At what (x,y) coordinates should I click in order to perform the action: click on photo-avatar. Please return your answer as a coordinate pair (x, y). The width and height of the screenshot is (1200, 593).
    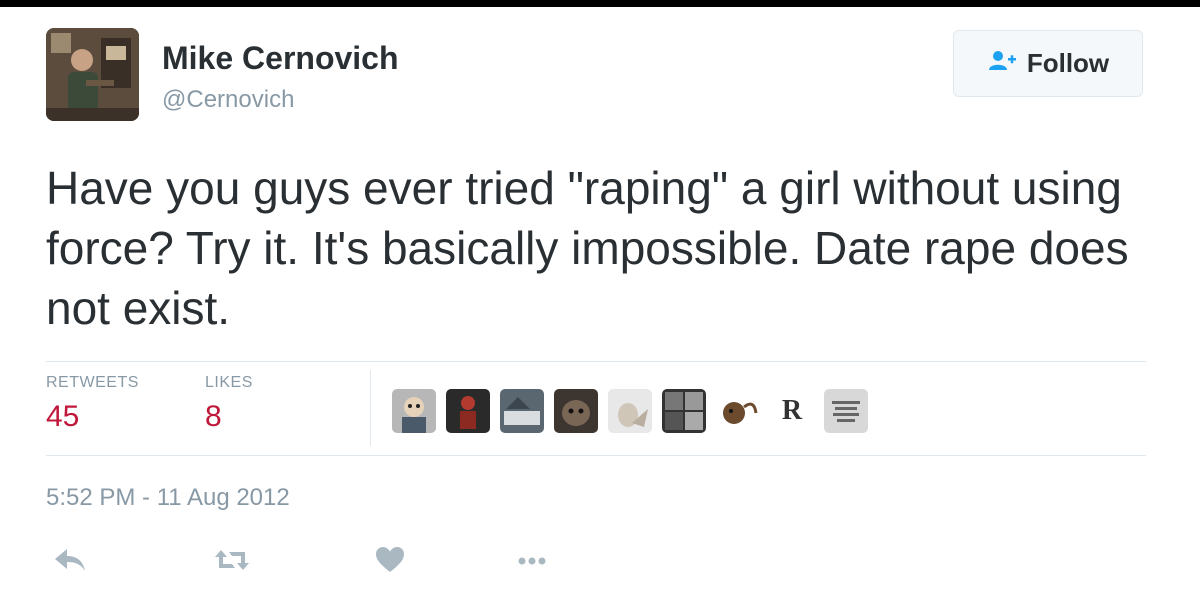
    Looking at the image, I should click on (522, 411).